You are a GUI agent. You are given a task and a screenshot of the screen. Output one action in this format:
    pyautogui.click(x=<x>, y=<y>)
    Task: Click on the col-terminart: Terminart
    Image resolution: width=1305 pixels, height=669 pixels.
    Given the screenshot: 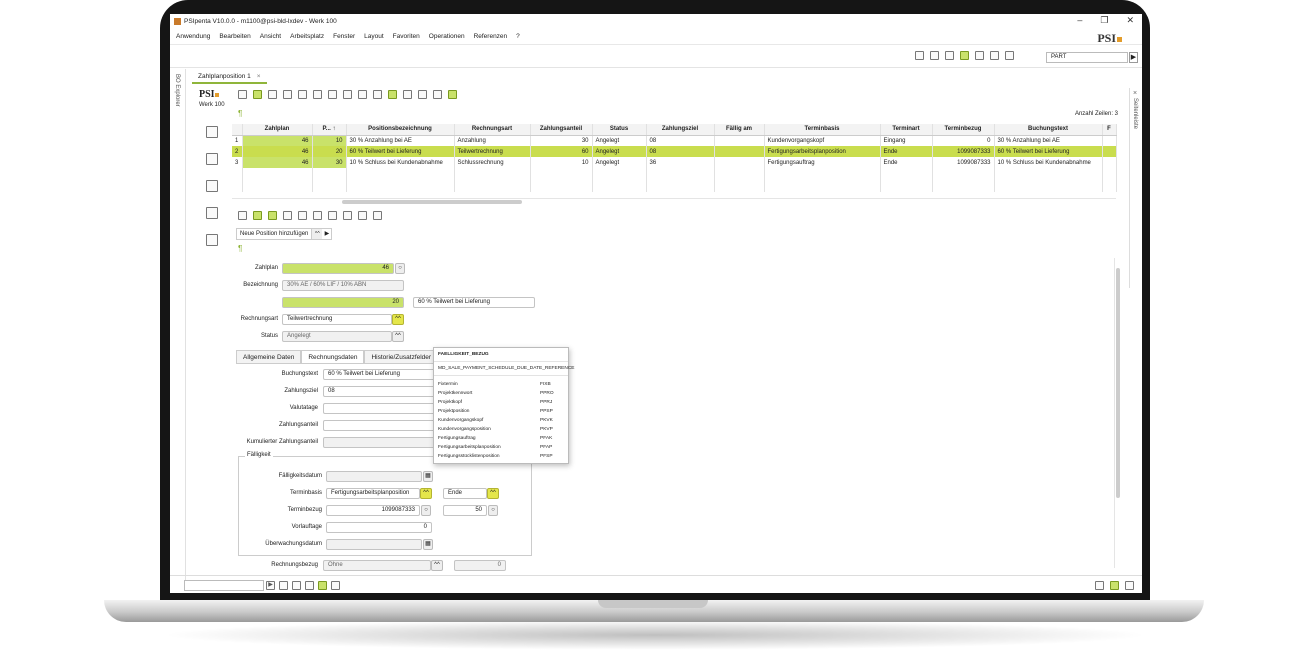 What is the action you would take?
    pyautogui.click(x=906, y=130)
    